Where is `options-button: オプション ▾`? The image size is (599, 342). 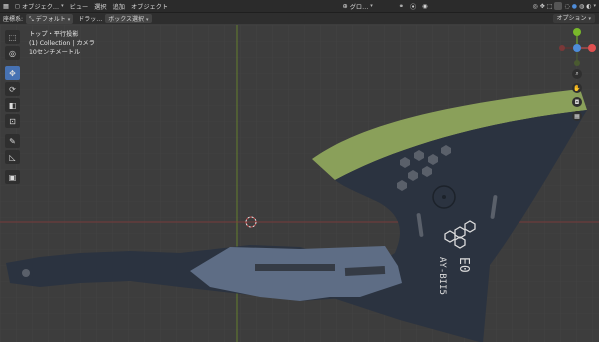
options-button: オプション ▾ is located at coordinates (573, 18).